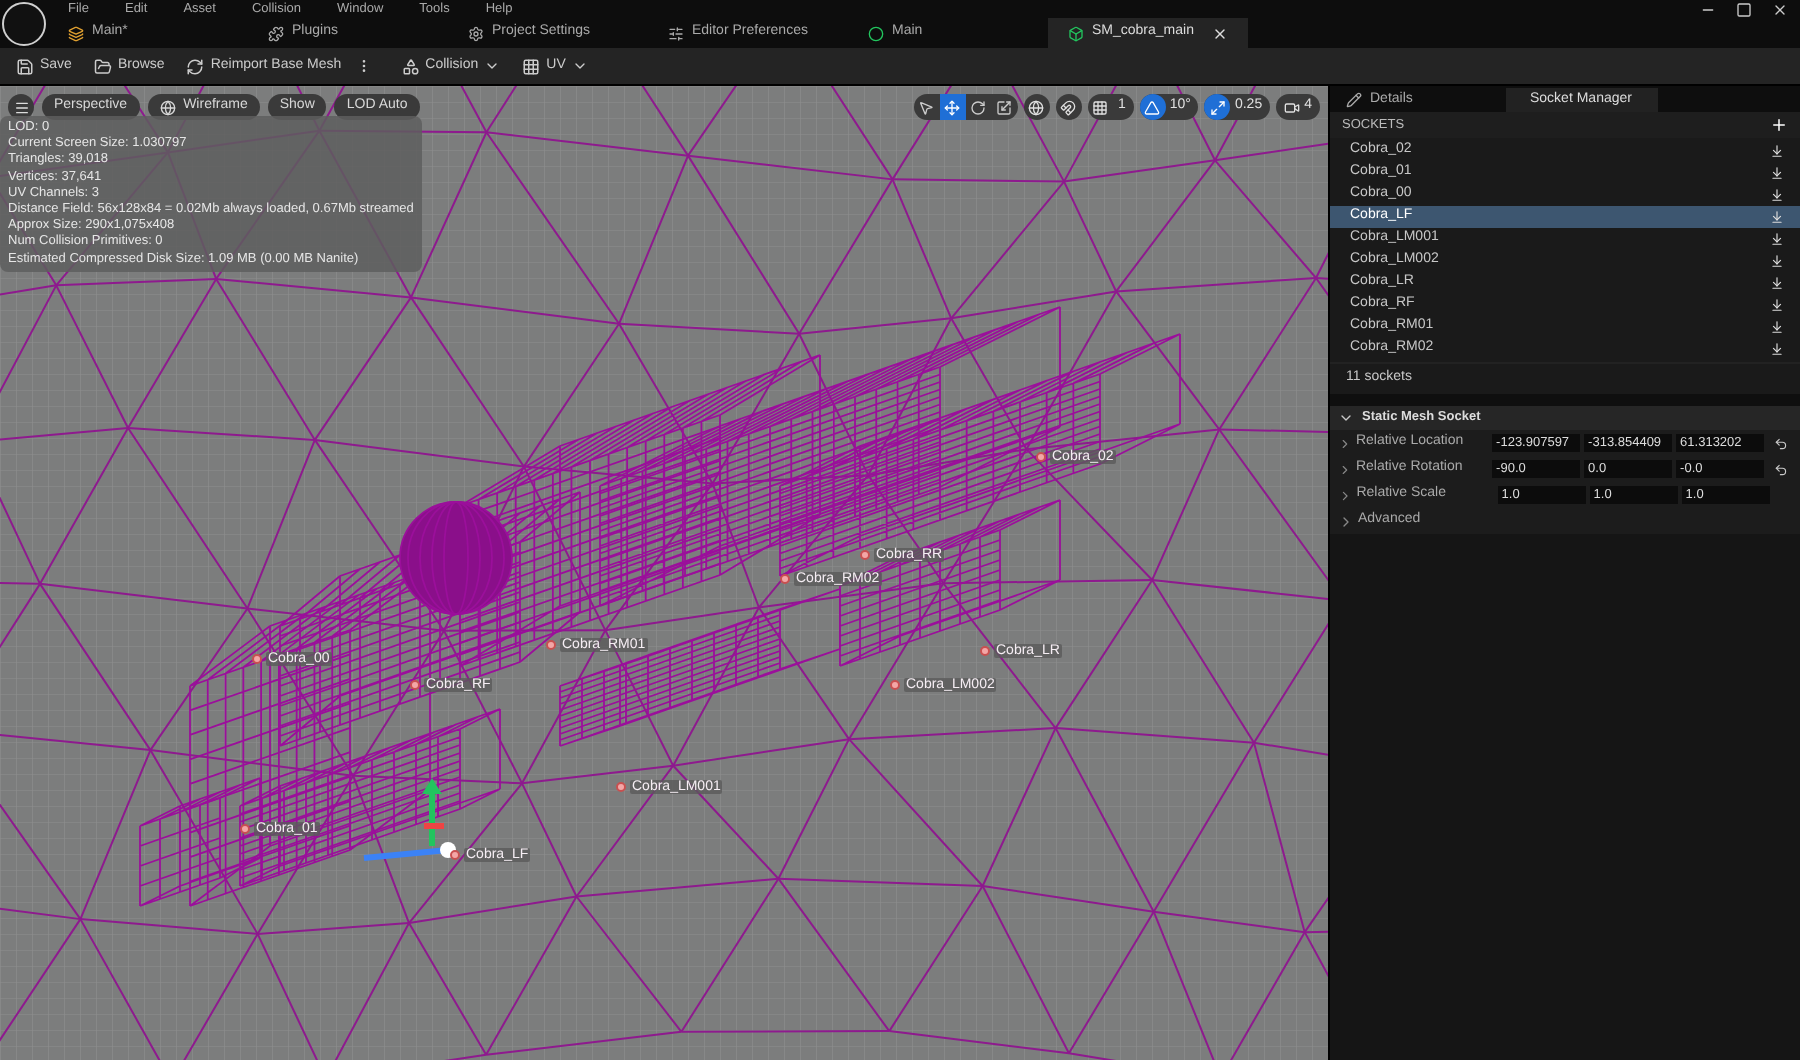 This screenshot has height=1060, width=1800. Describe the element at coordinates (978, 107) in the screenshot. I see `rotate-icon` at that location.